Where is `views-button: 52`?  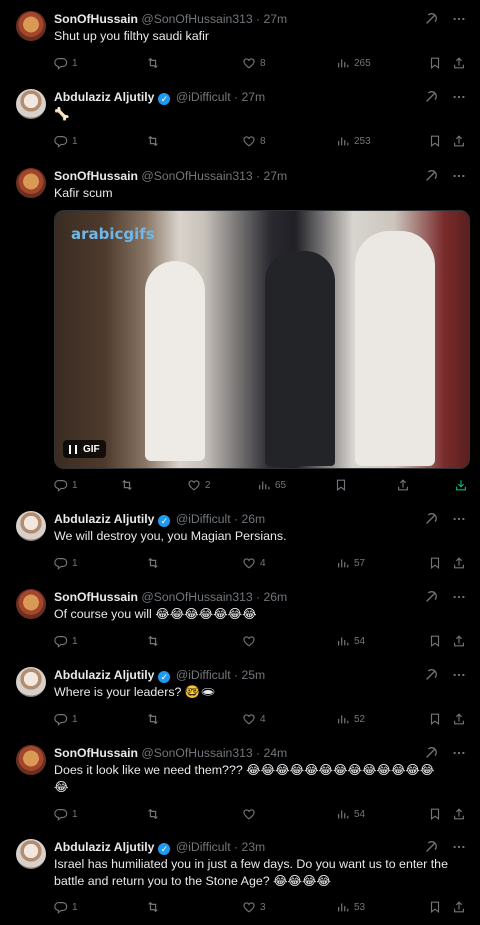
views-button: 52 is located at coordinates (350, 719).